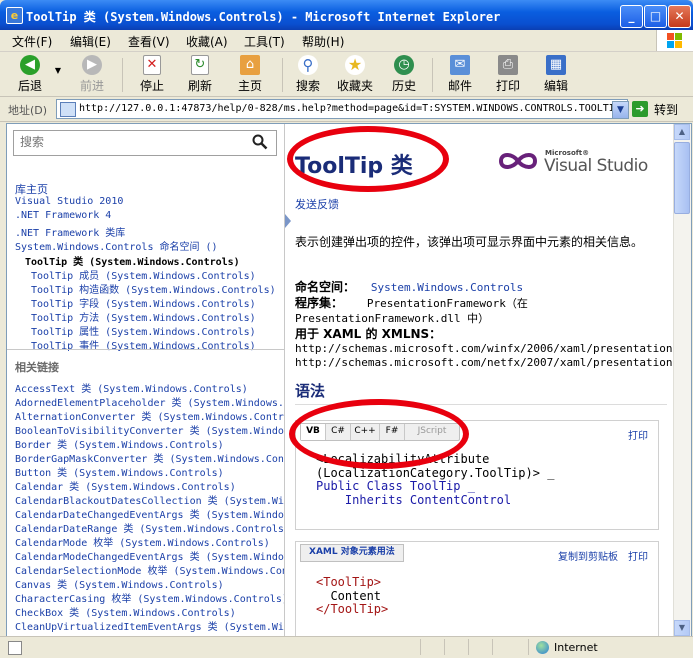 The image size is (693, 658). Describe the element at coordinates (63, 215) in the screenshot. I see `breadcrumb-net-framework: .NET Framework 4` at that location.